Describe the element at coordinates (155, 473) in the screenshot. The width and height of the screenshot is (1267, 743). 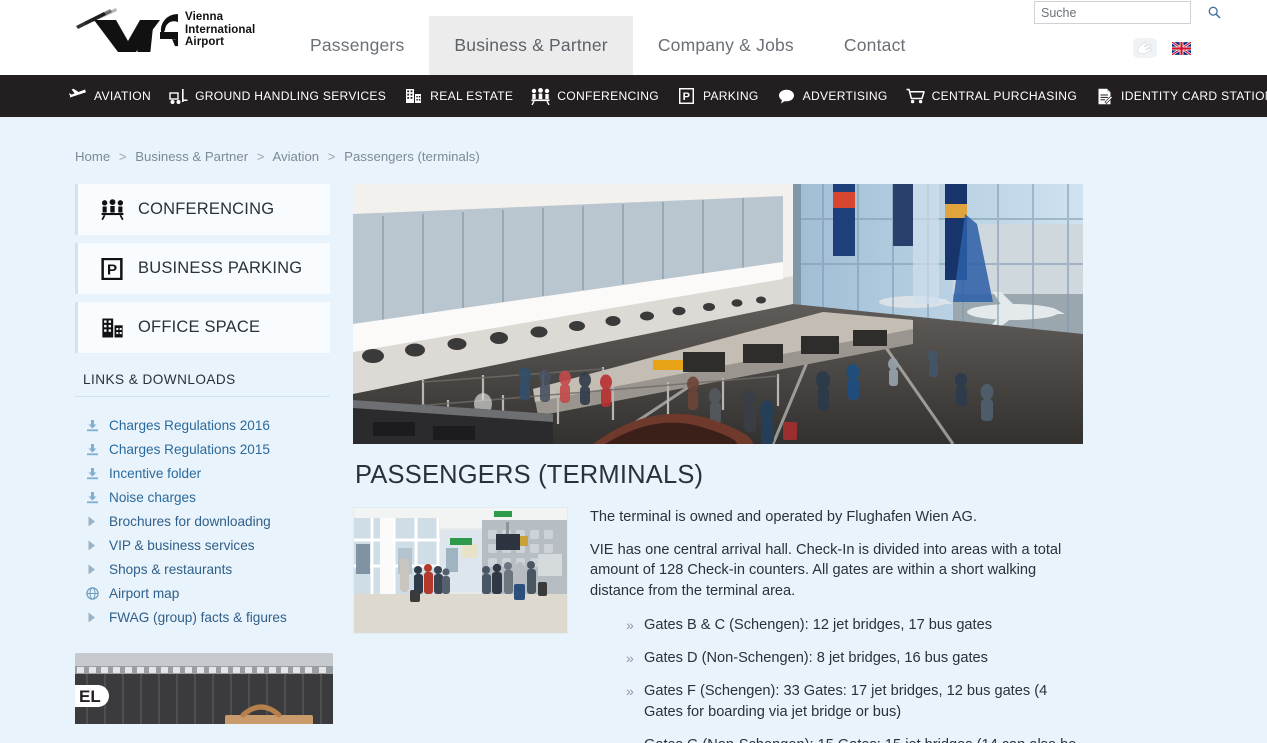
I see `link-label: Incentive folder` at that location.